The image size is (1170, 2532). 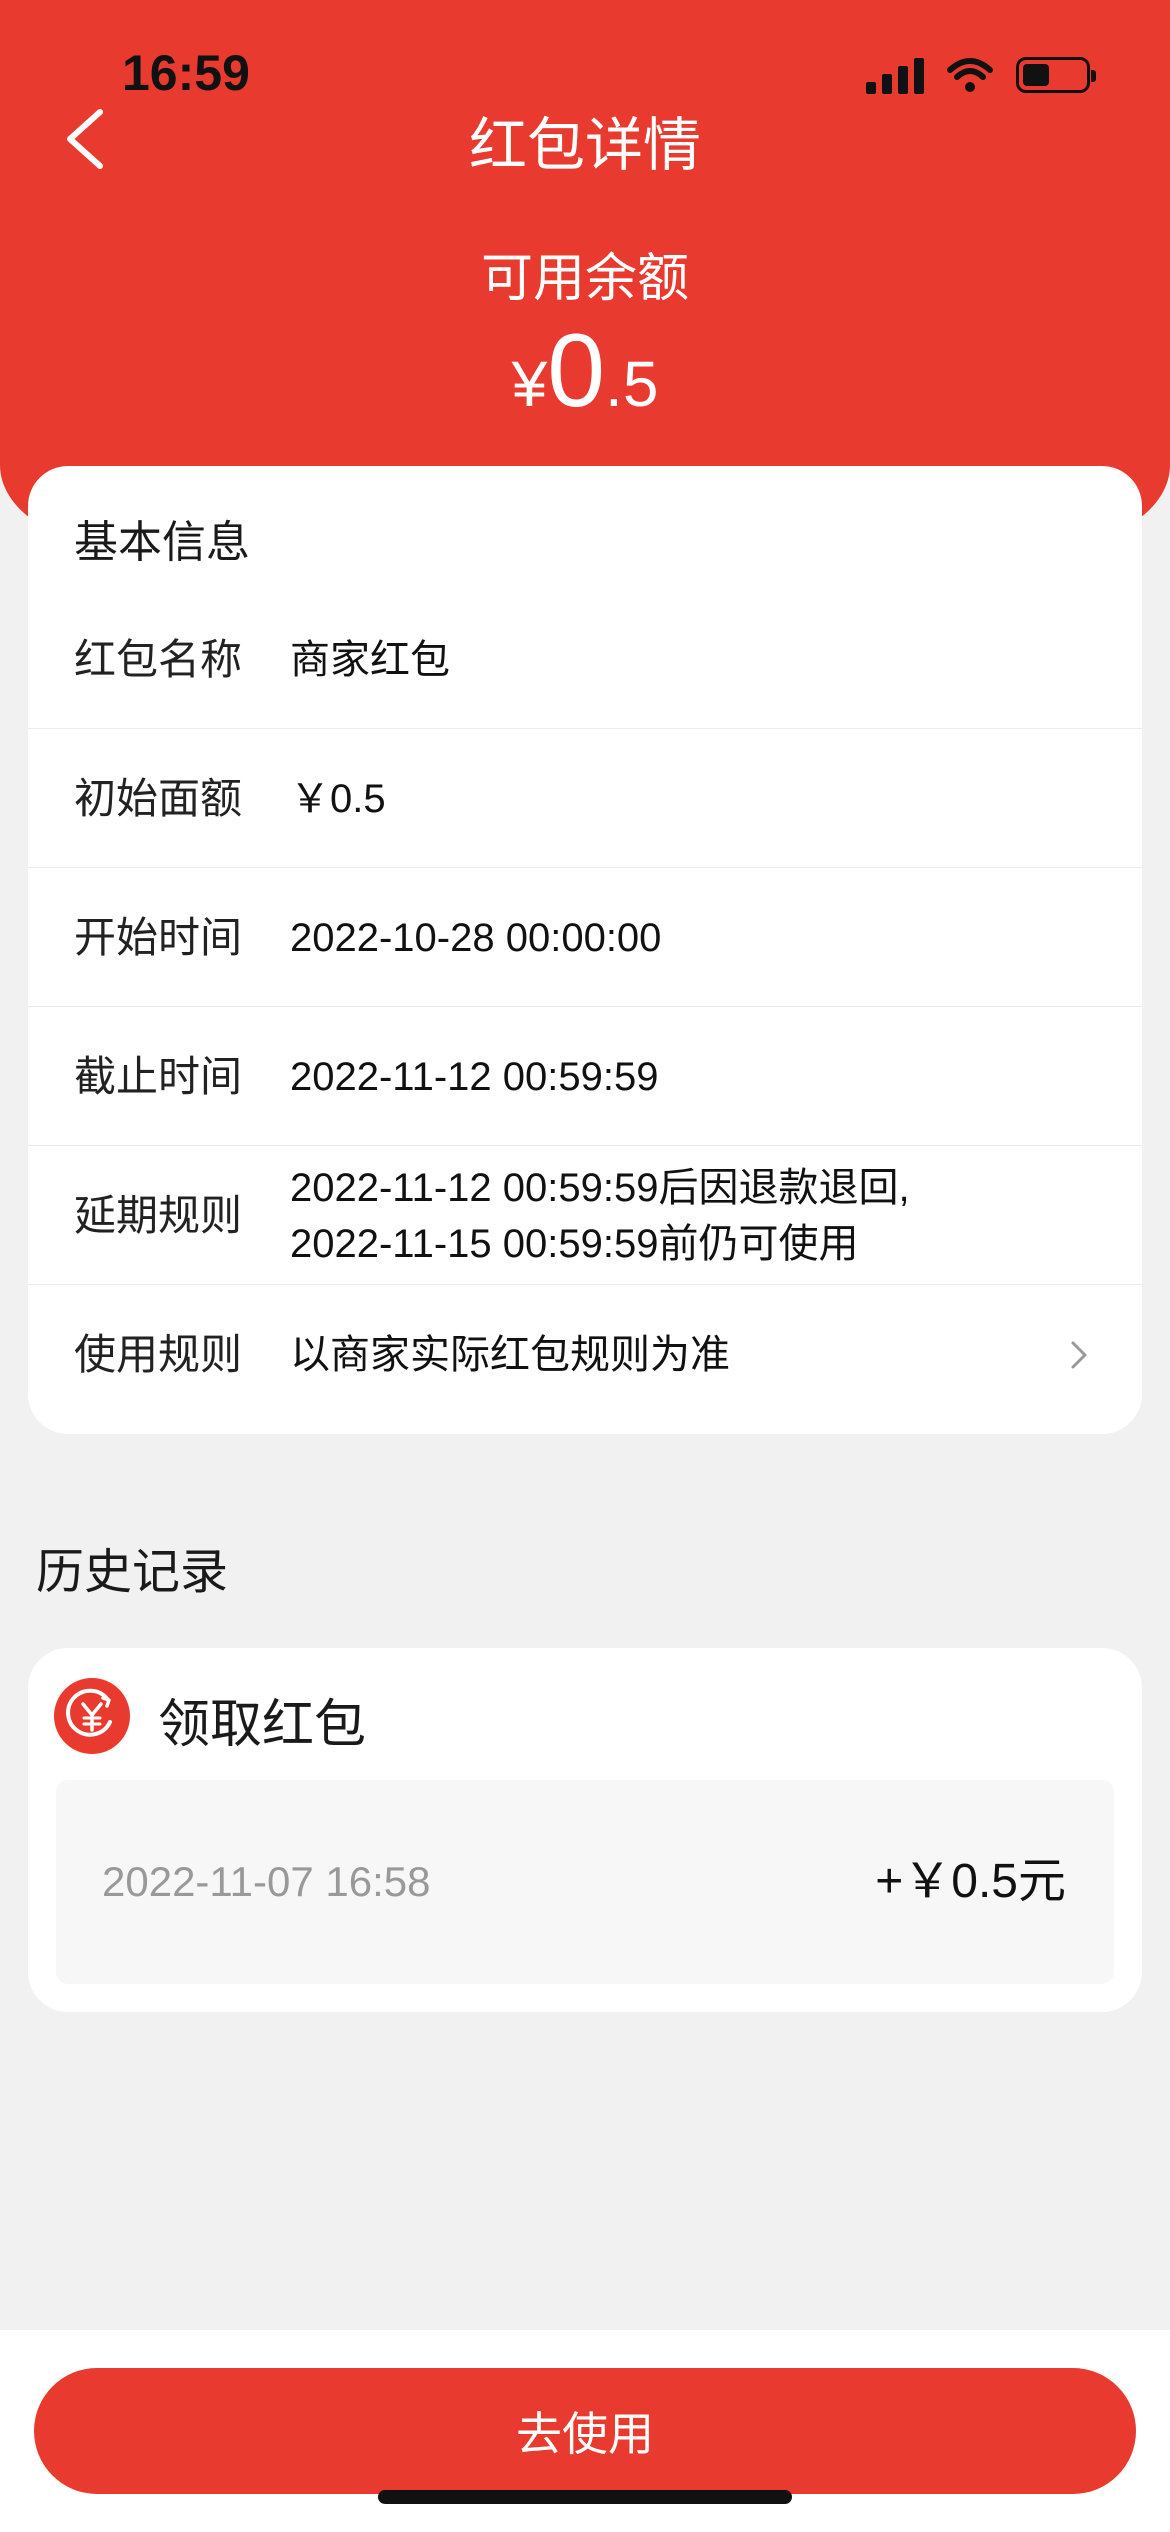 I want to click on info-value: ￥0.5, so click(x=338, y=798).